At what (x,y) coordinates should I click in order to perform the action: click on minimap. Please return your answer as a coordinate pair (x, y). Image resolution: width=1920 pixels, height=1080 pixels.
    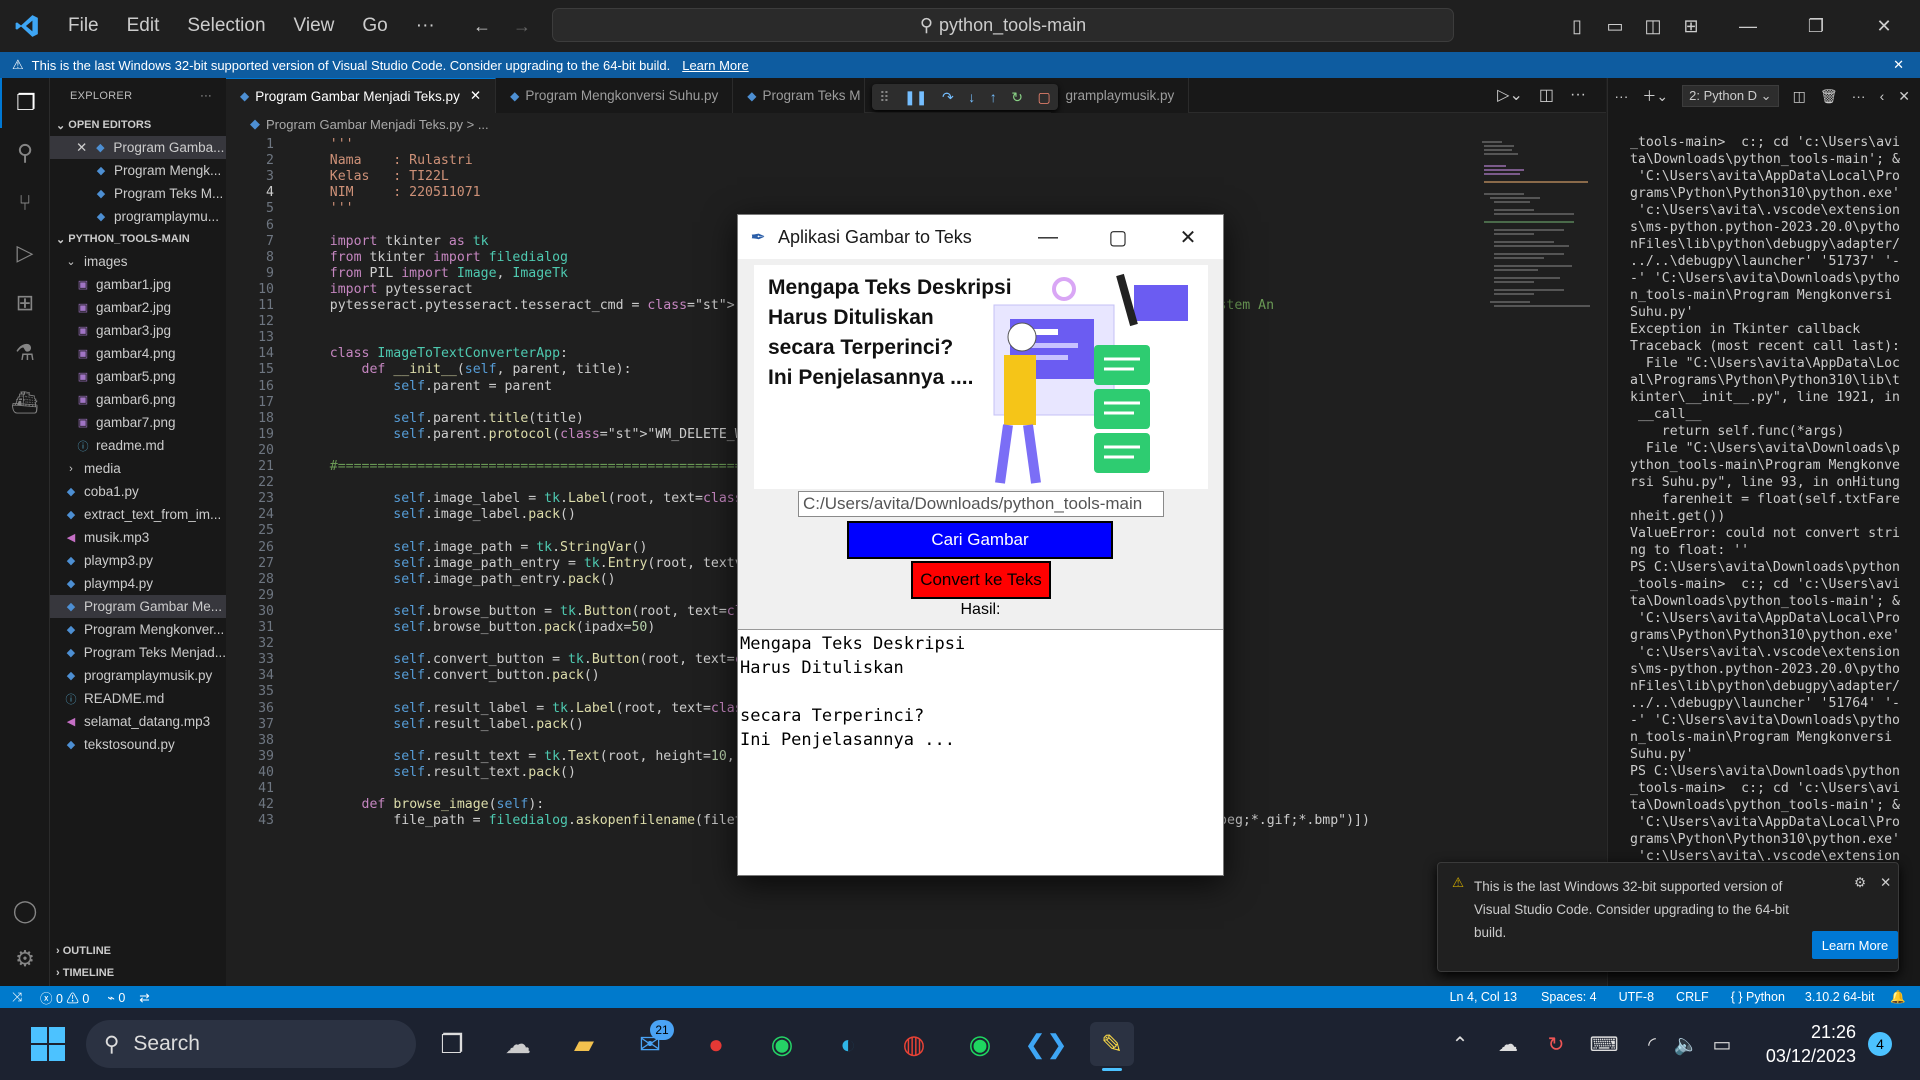
    Looking at the image, I should click on (1535, 235).